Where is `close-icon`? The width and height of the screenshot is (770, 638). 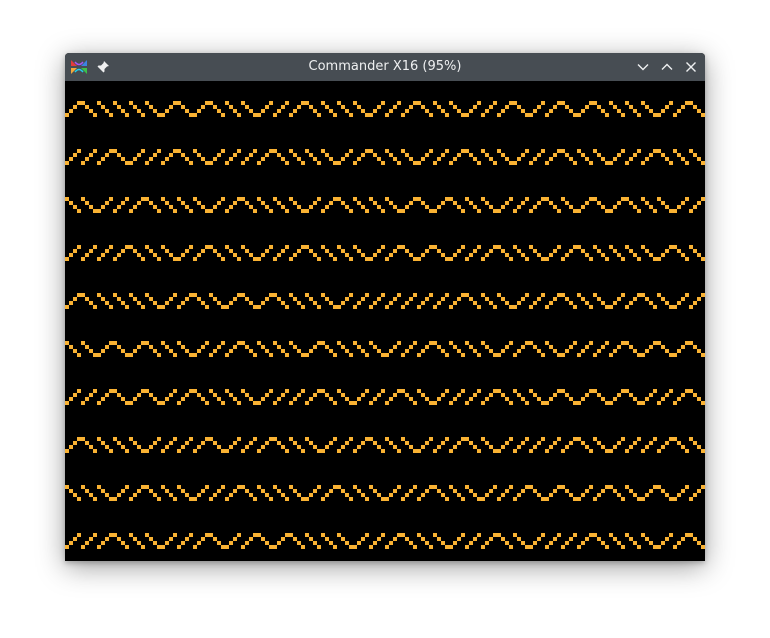 close-icon is located at coordinates (691, 67).